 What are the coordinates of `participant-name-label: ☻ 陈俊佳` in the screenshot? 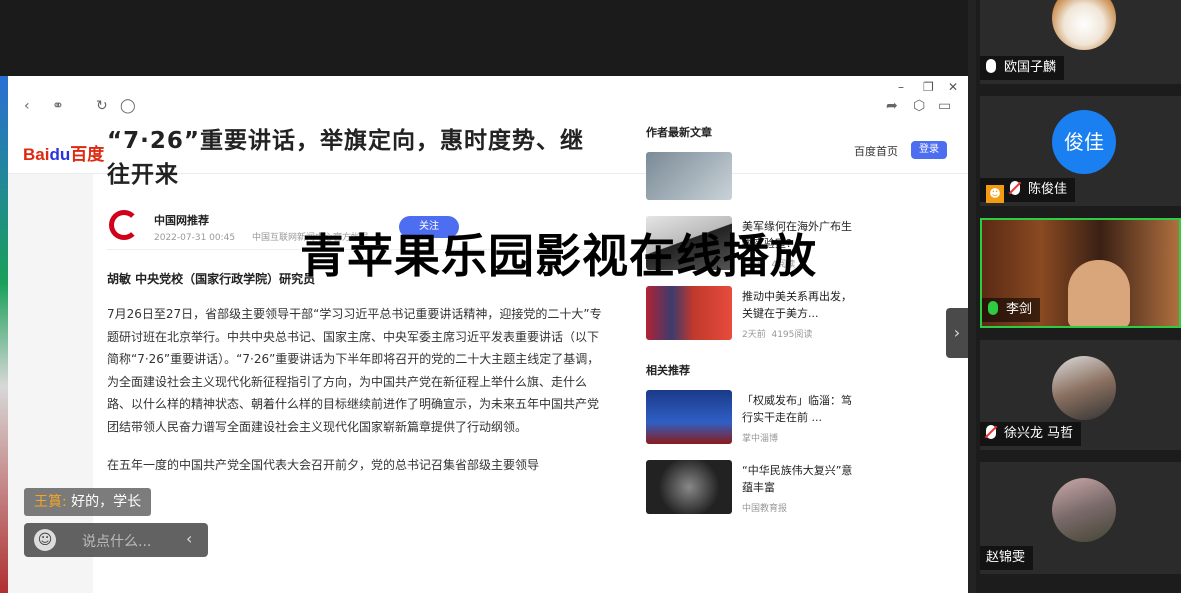 It's located at (1028, 190).